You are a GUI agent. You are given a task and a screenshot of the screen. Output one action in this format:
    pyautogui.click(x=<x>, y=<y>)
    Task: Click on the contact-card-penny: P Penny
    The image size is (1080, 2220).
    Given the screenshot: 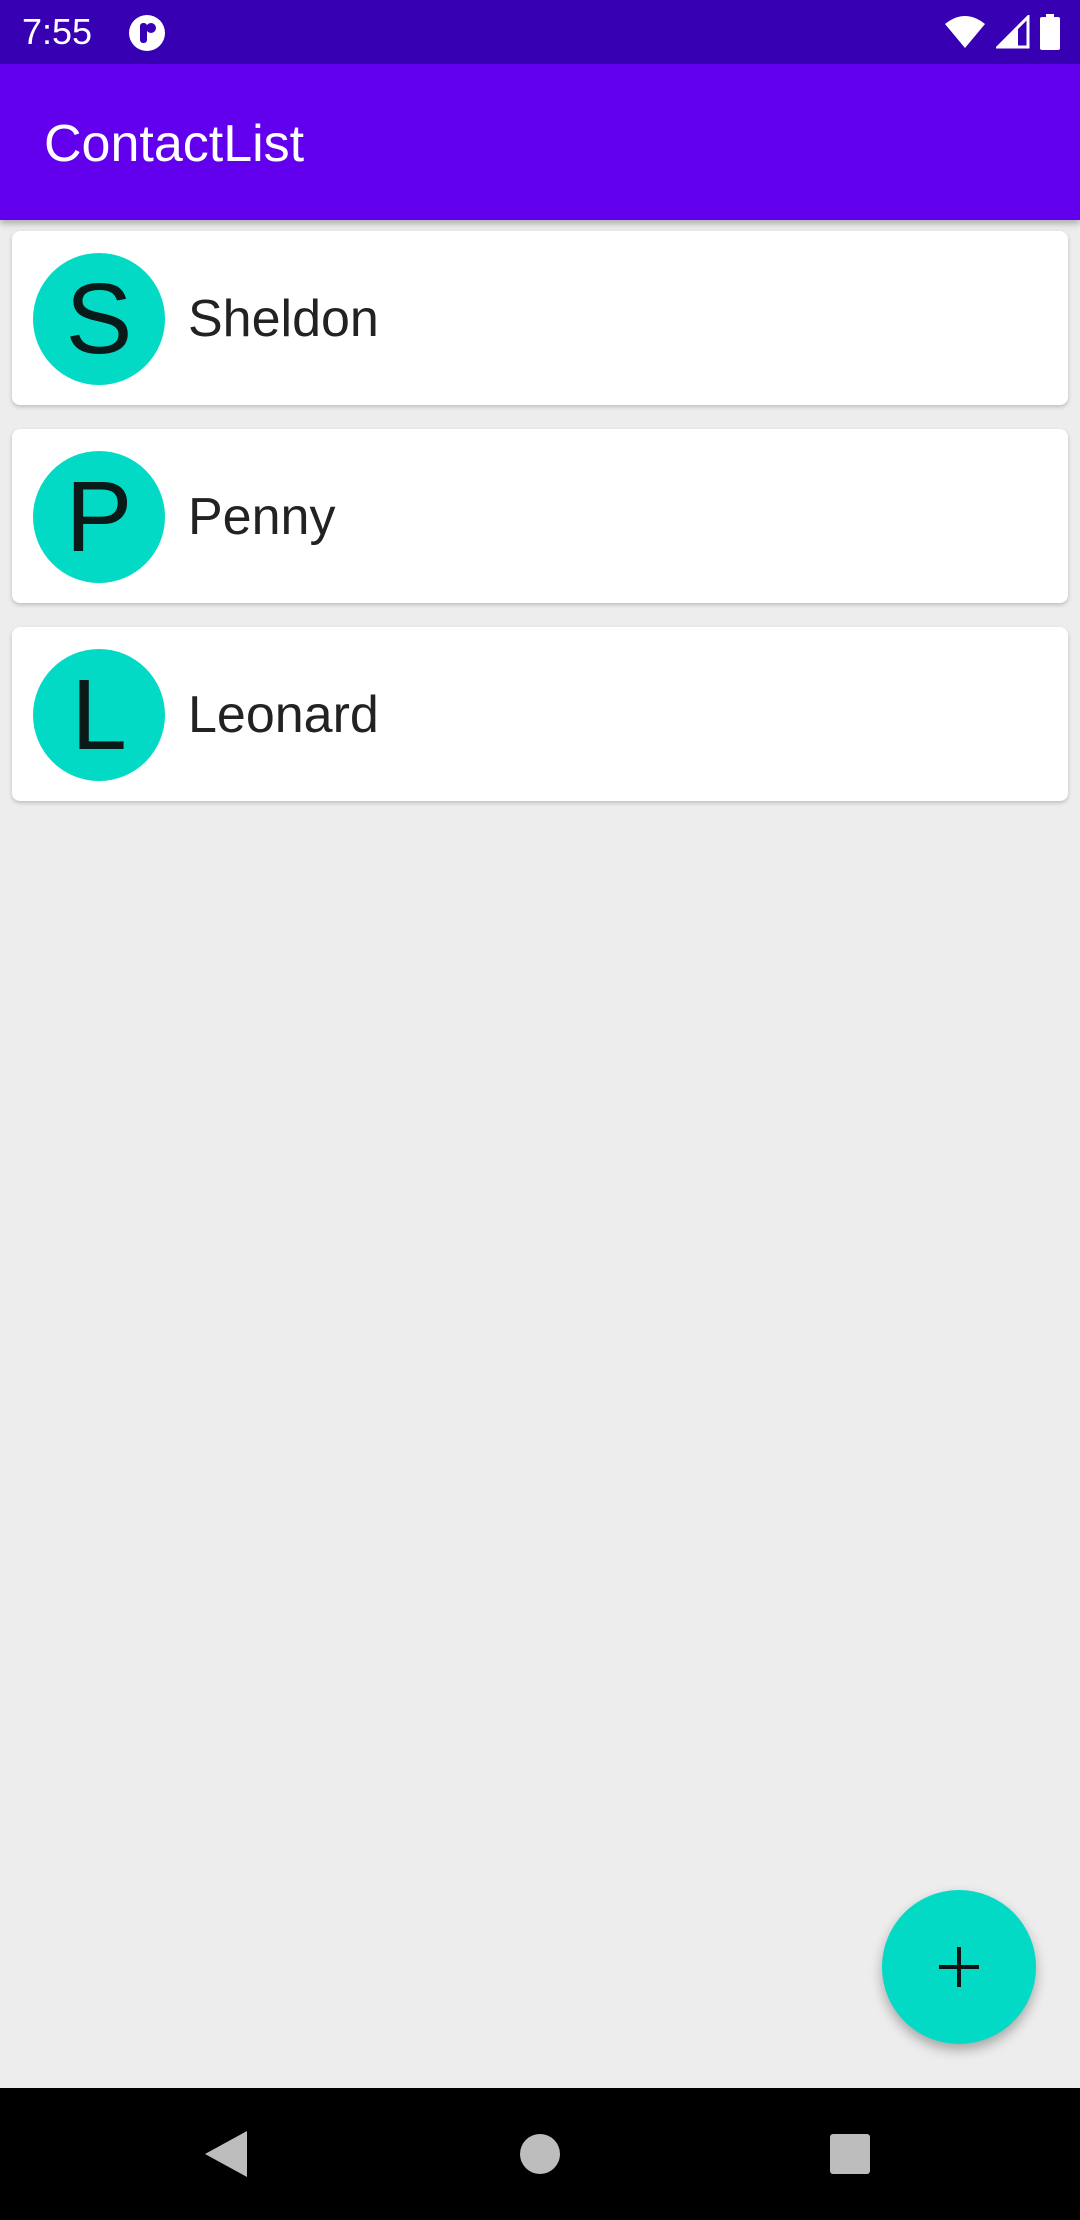 What is the action you would take?
    pyautogui.click(x=540, y=516)
    